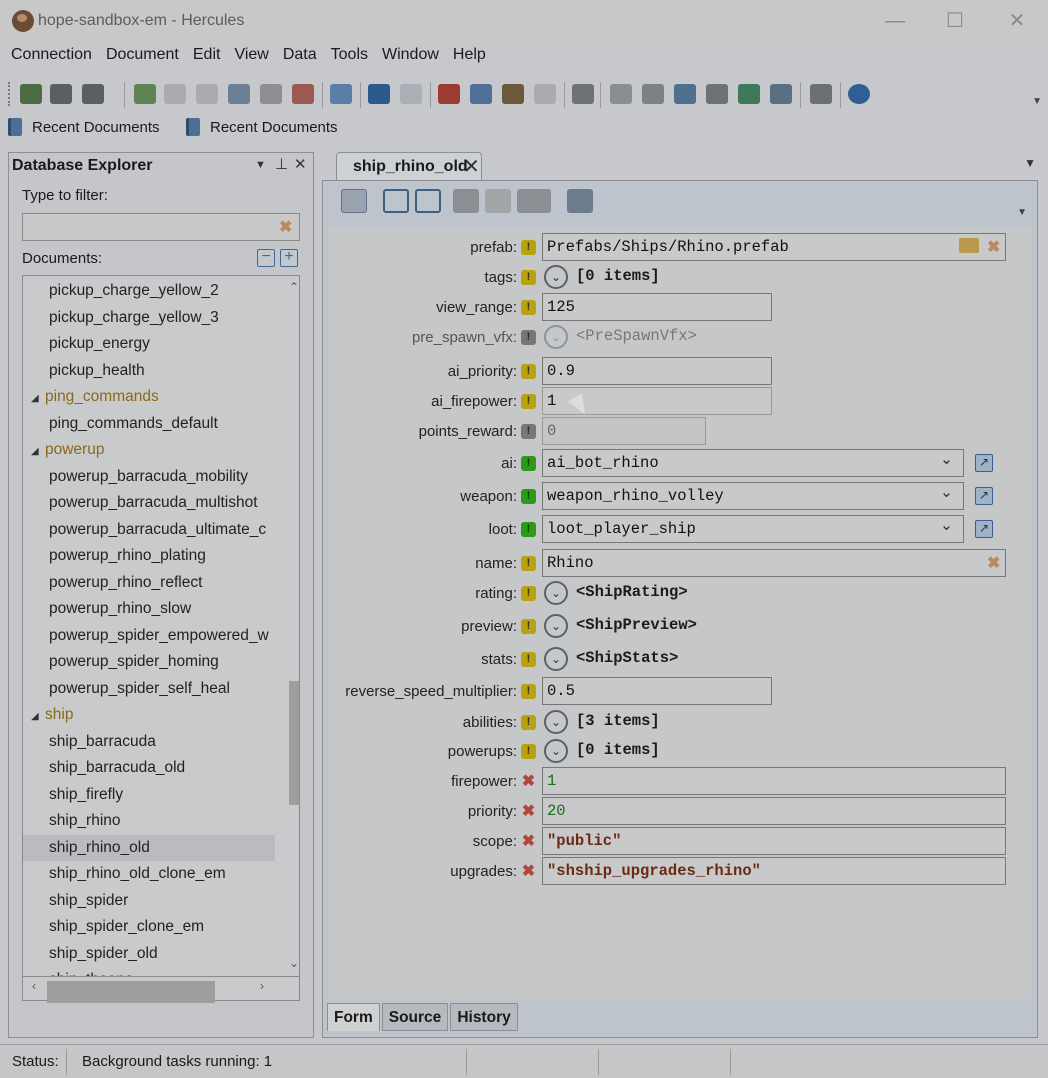 This screenshot has height=1078, width=1048. Describe the element at coordinates (415, 1017) in the screenshot. I see `tab-source: Source` at that location.